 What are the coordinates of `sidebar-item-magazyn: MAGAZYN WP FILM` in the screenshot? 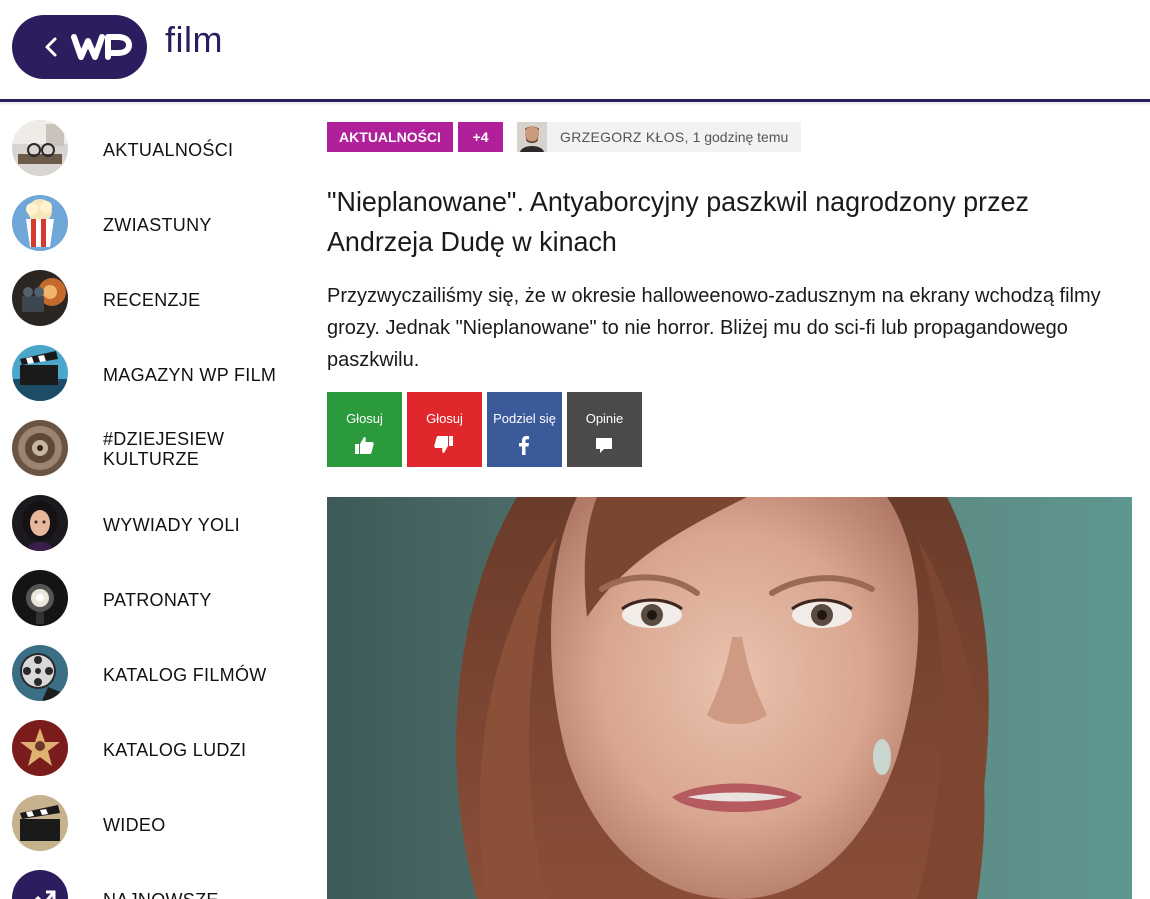 It's located at (150, 370).